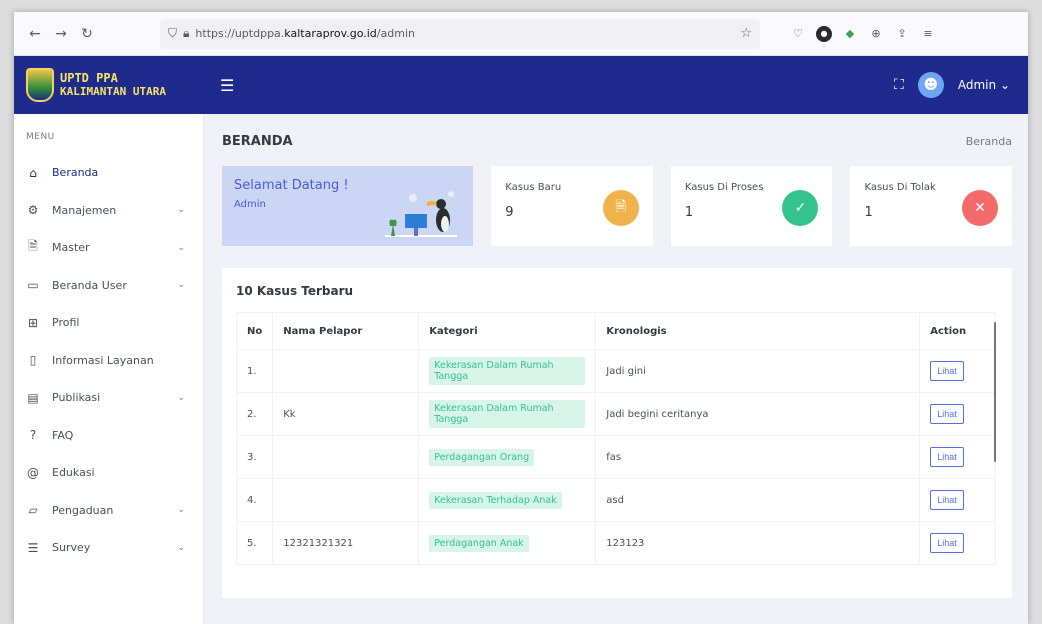 The height and width of the screenshot is (624, 1042). Describe the element at coordinates (254, 331) in the screenshot. I see `column-header: No` at that location.